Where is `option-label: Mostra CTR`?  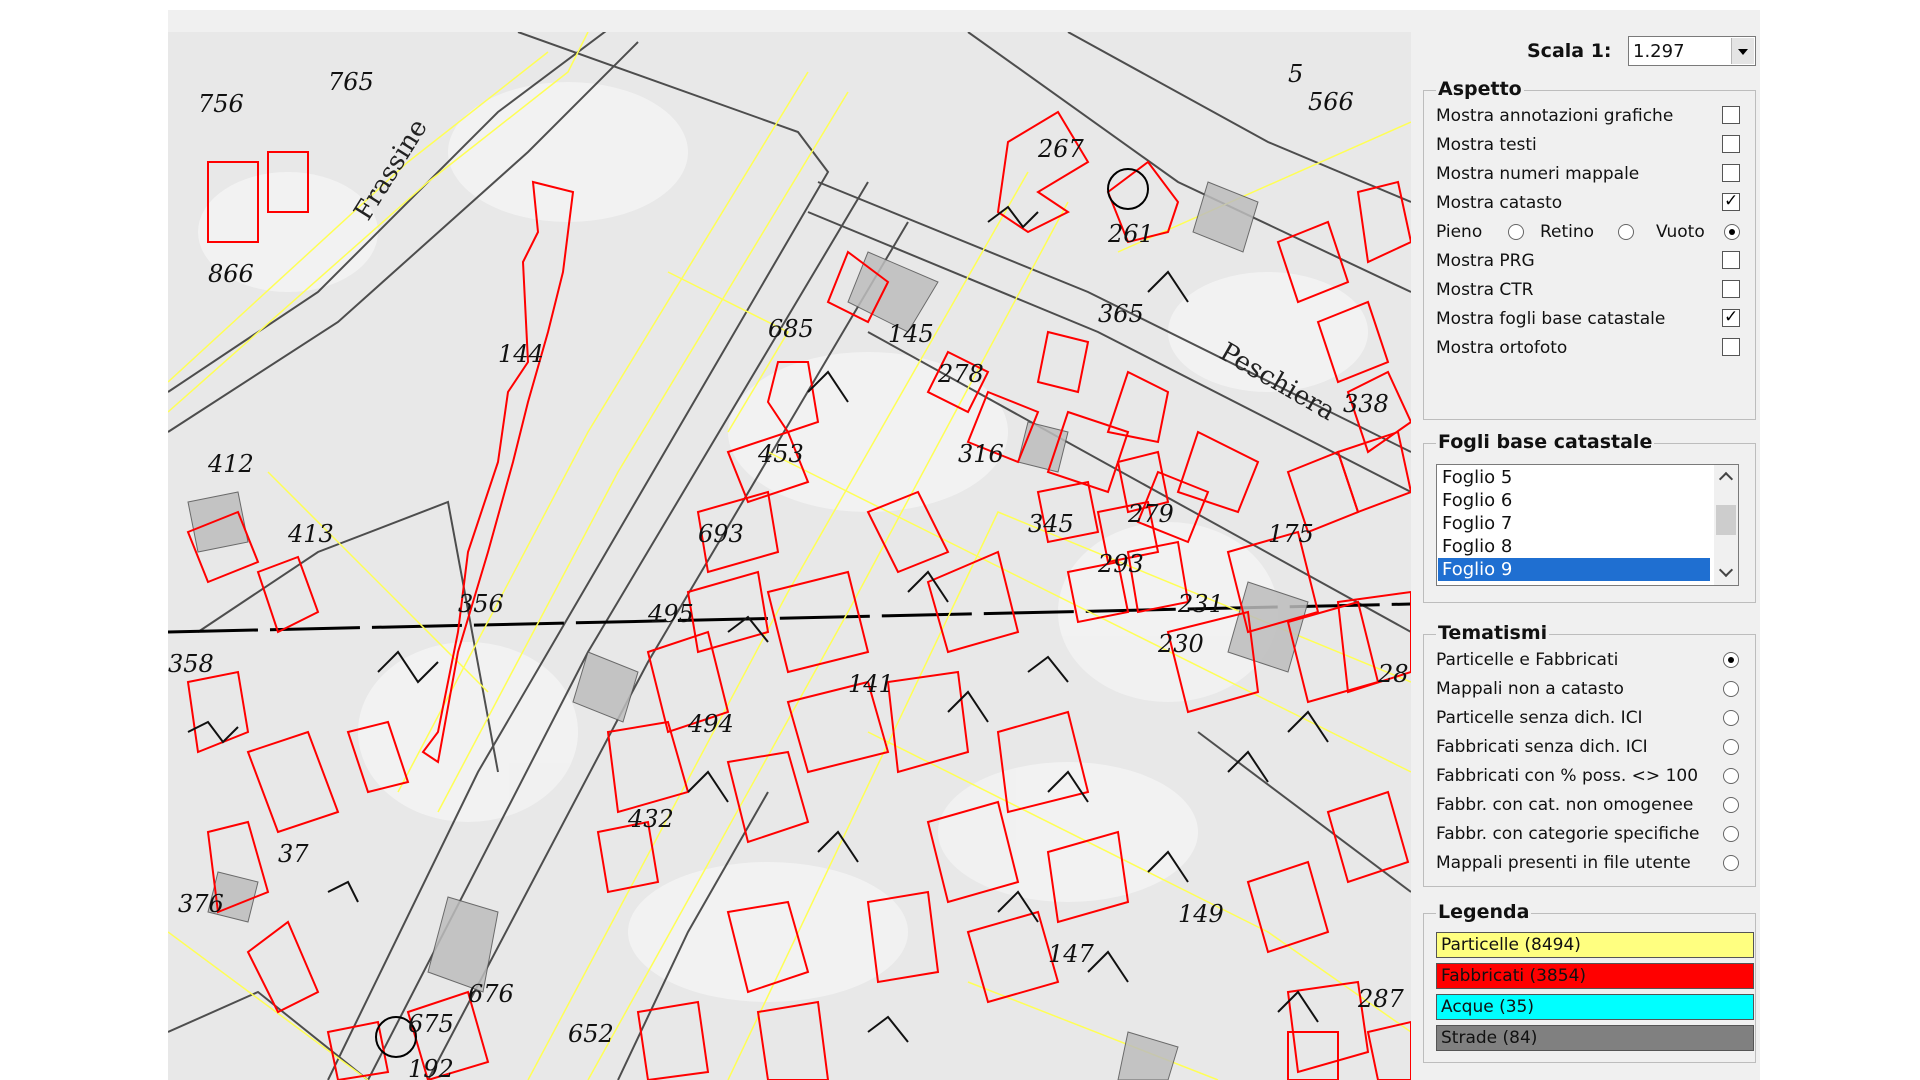 option-label: Mostra CTR is located at coordinates (1485, 290).